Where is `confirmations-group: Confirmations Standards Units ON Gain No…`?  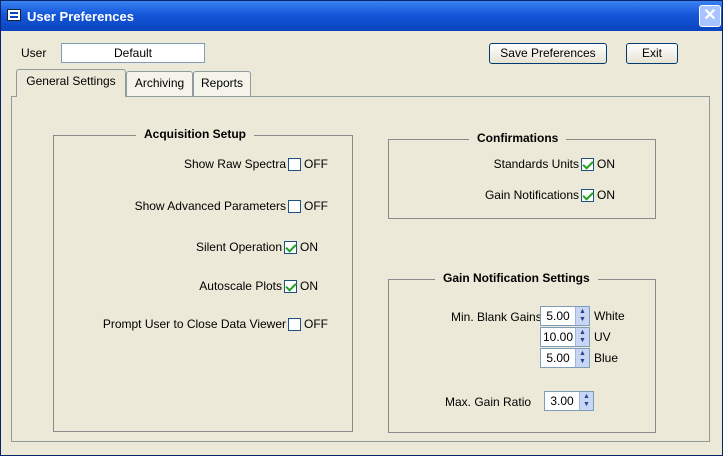
confirmations-group: Confirmations Standards Units ON Gain No… is located at coordinates (522, 175).